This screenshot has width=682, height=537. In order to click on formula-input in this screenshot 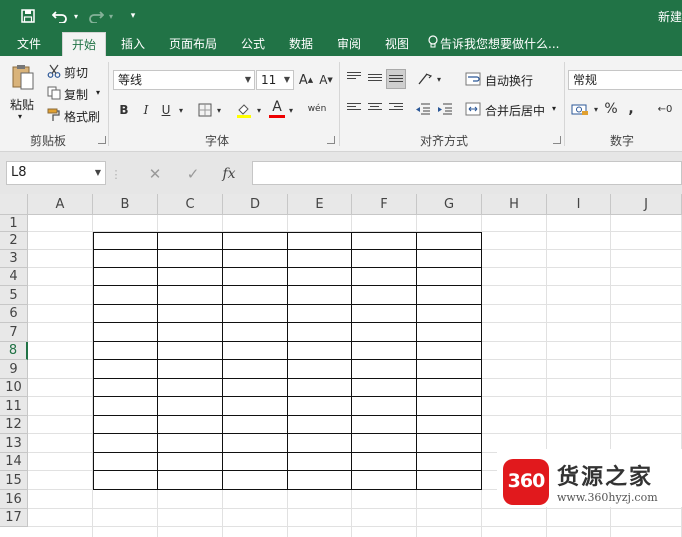, I will do `click(467, 173)`.